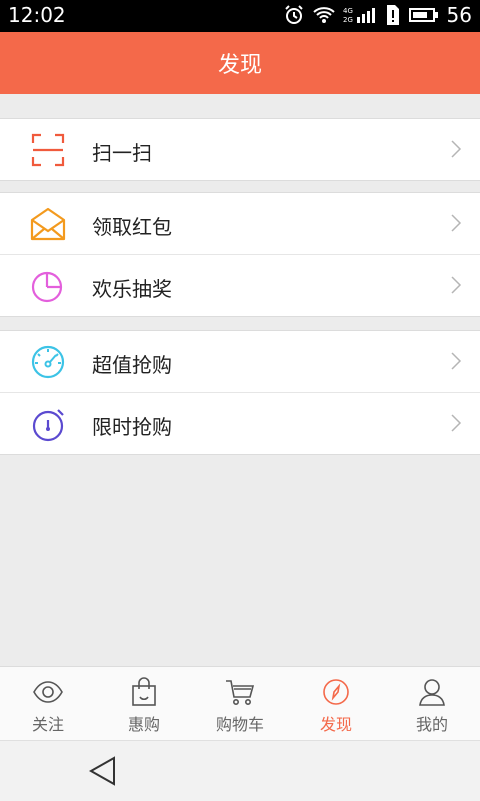 This screenshot has height=801, width=480. Describe the element at coordinates (348, 20) in the screenshot. I see `svg-text: 2G` at that location.